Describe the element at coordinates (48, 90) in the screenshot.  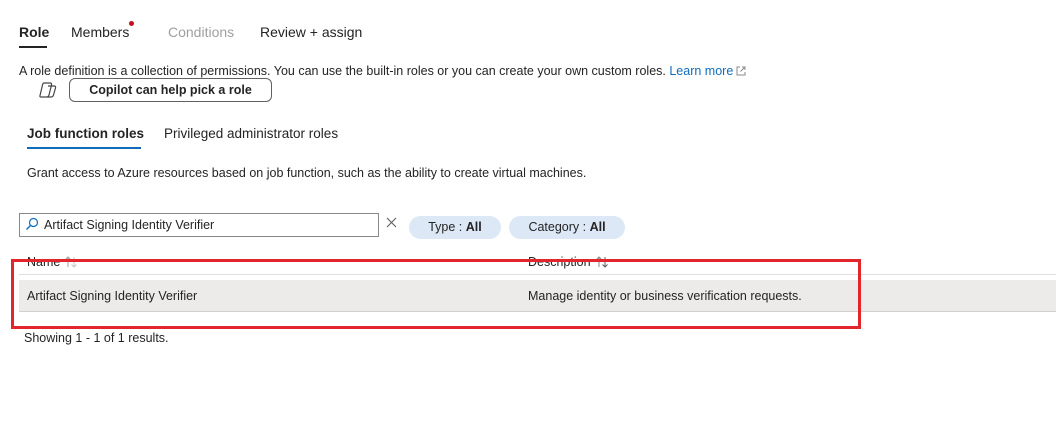
I see `copilot-icon` at that location.